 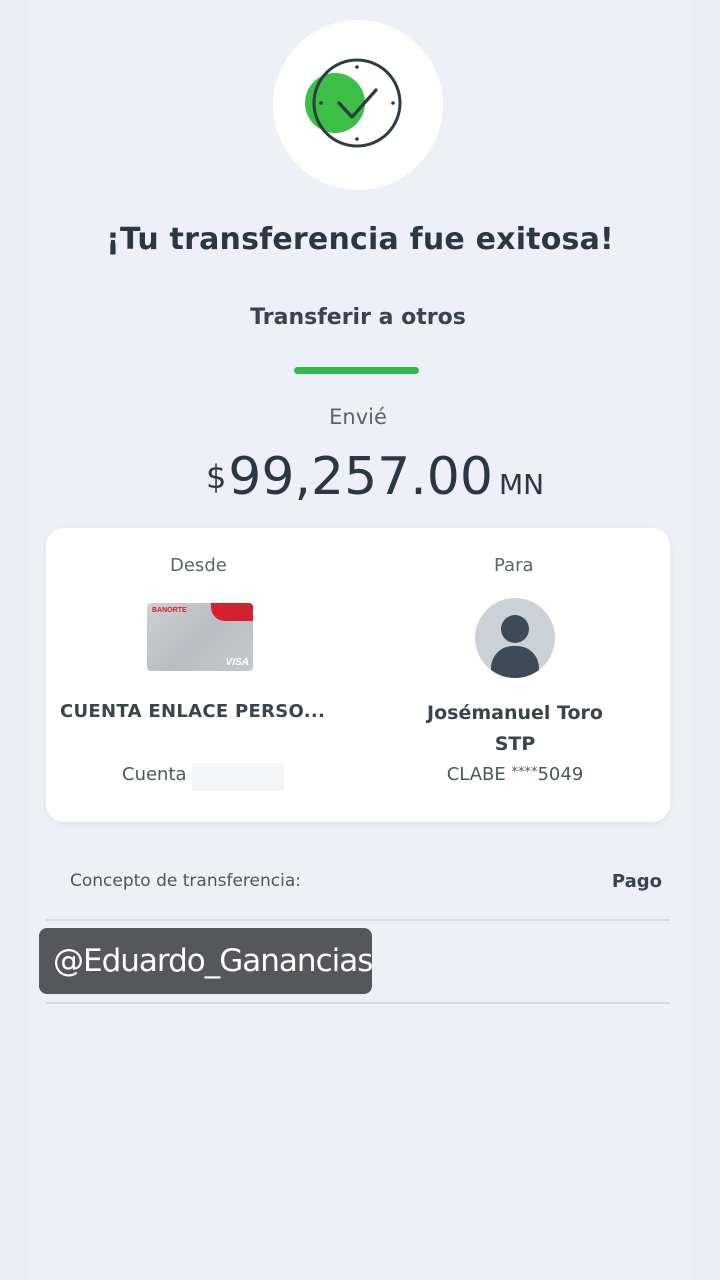 What do you see at coordinates (169, 610) in the screenshot?
I see `card-brand: BANORTE` at bounding box center [169, 610].